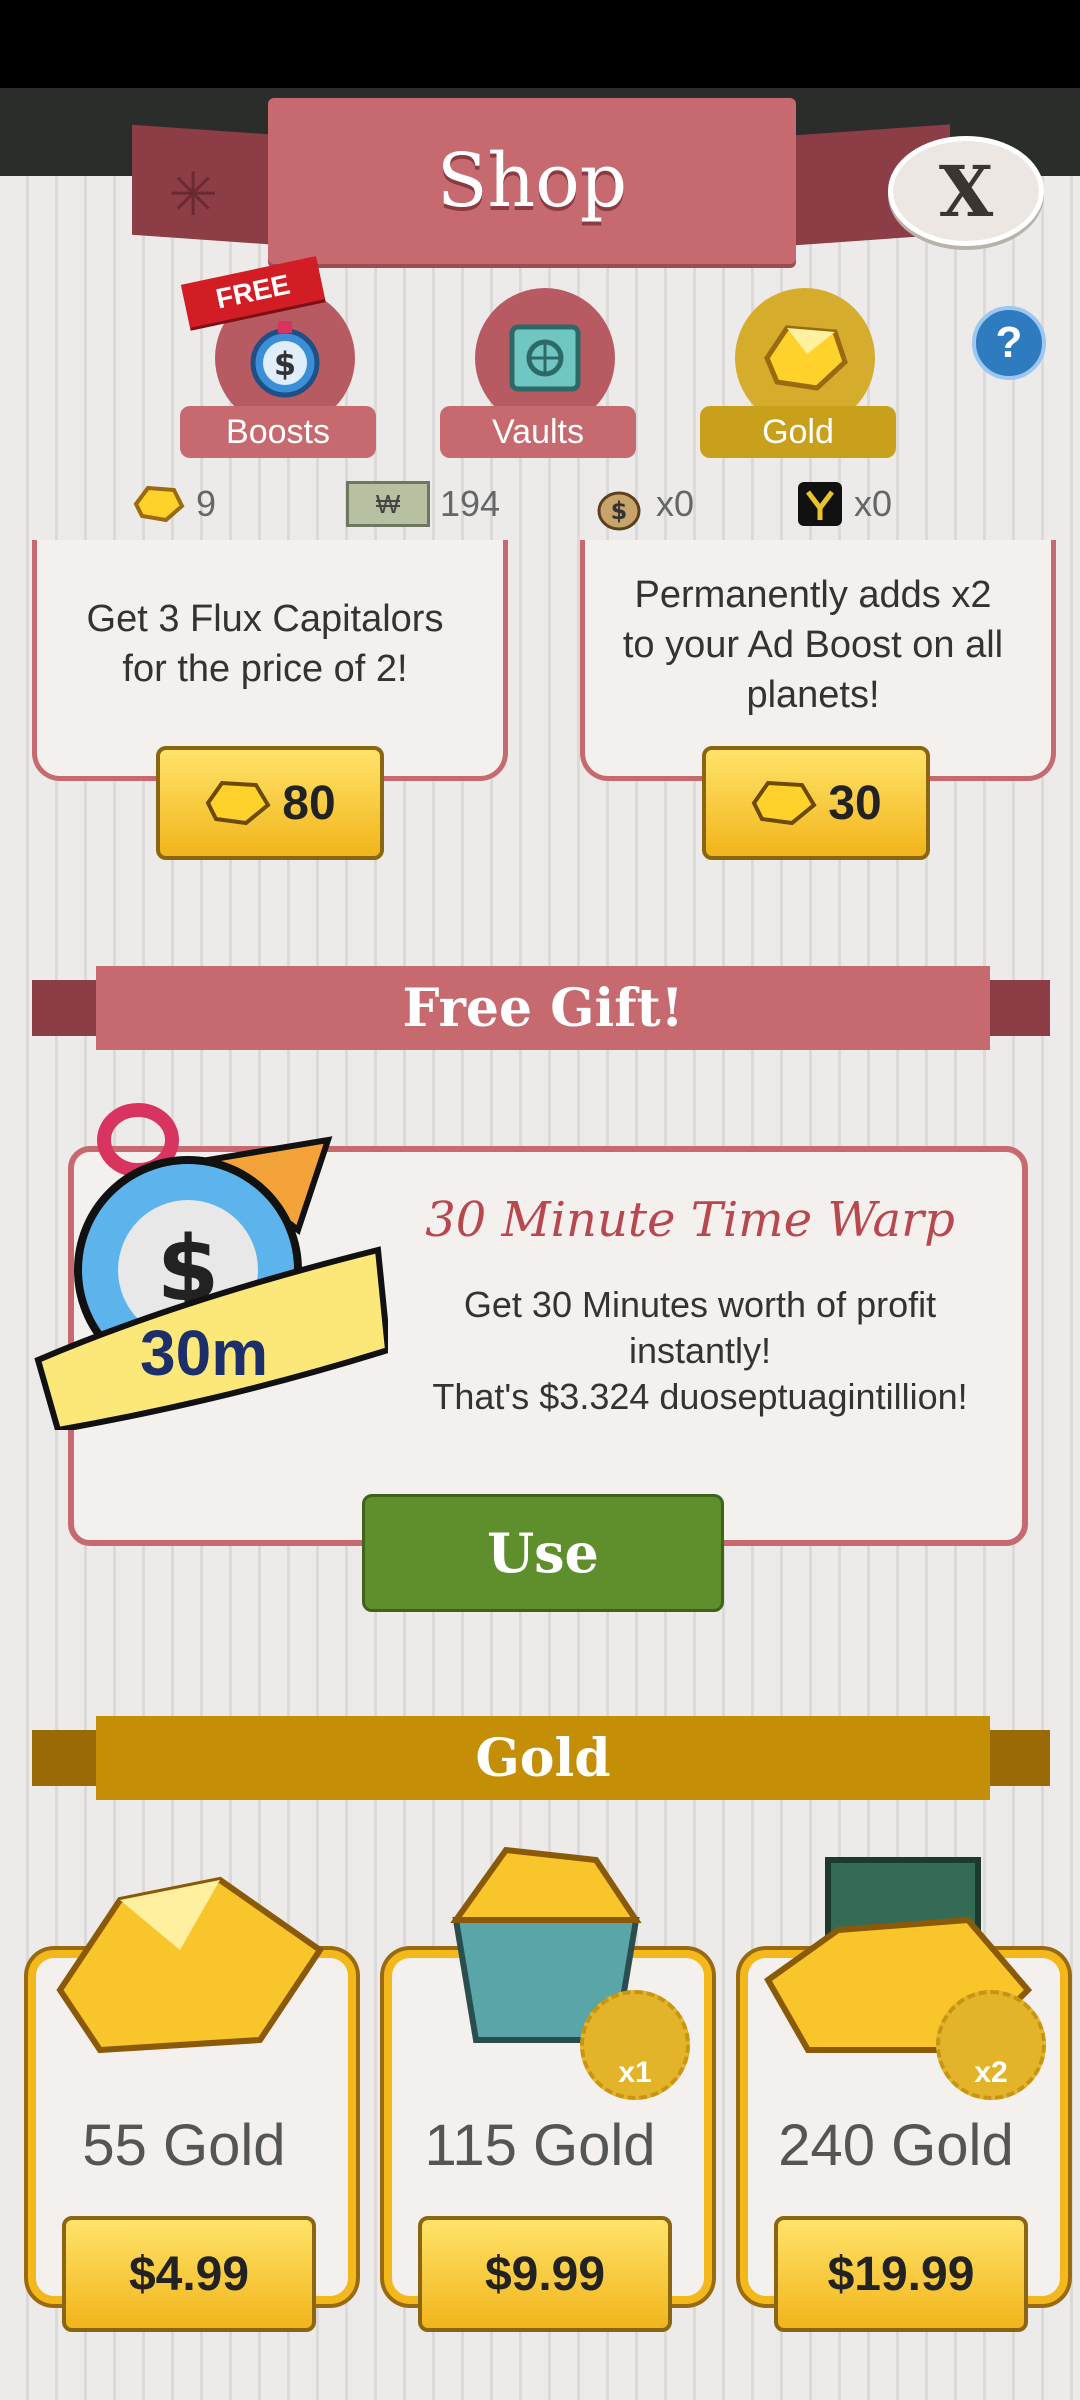 The width and height of the screenshot is (1080, 2400). I want to click on tab-label: Vaults, so click(538, 432).